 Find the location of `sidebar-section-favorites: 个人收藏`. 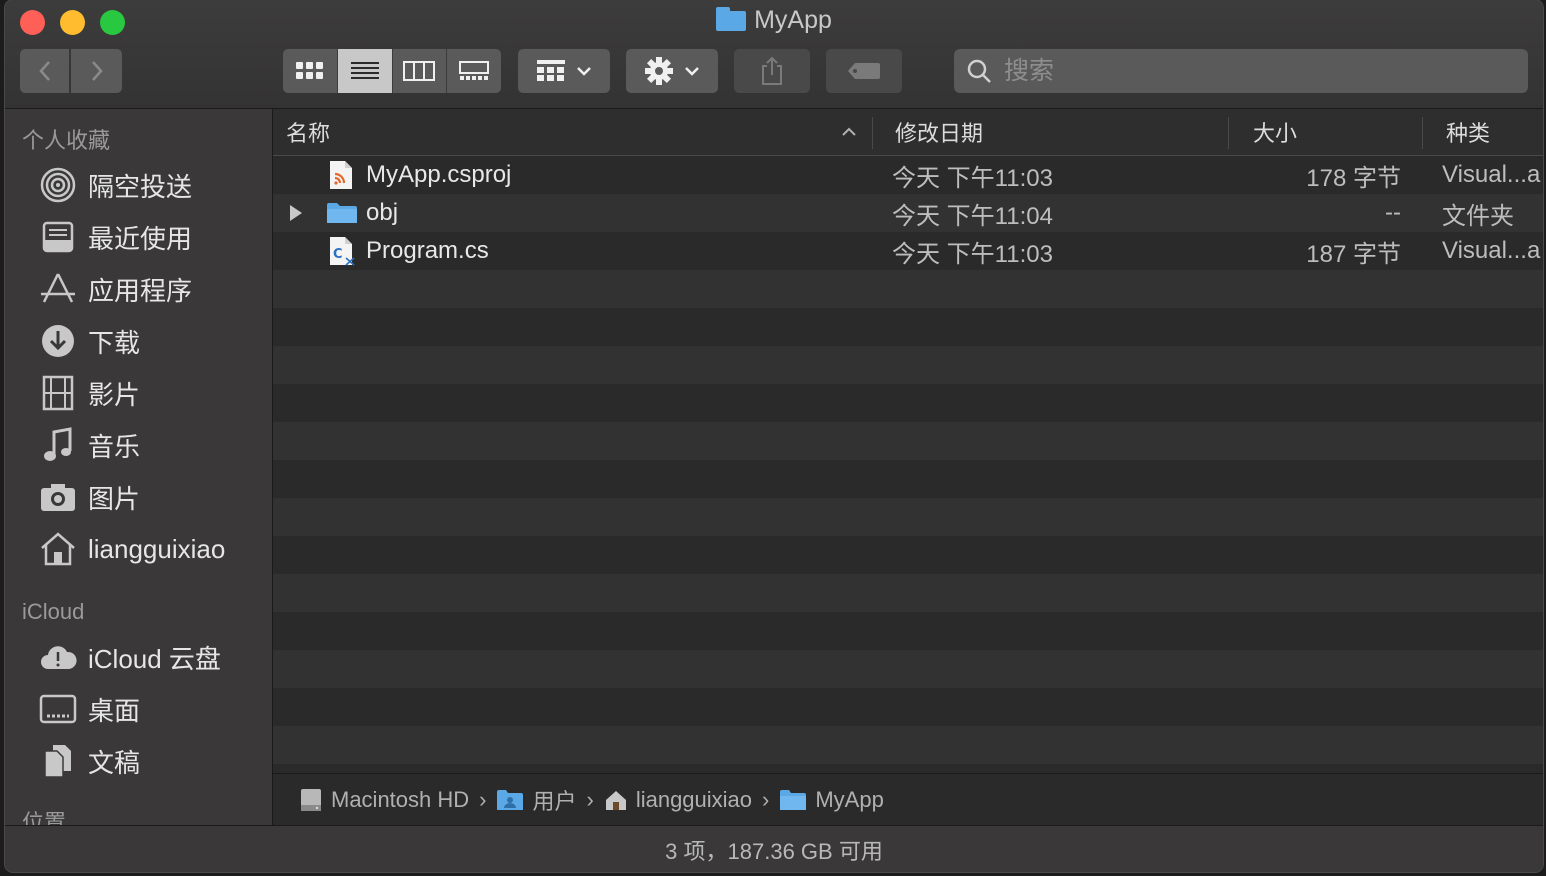

sidebar-section-favorites: 个人收藏 is located at coordinates (66, 140).